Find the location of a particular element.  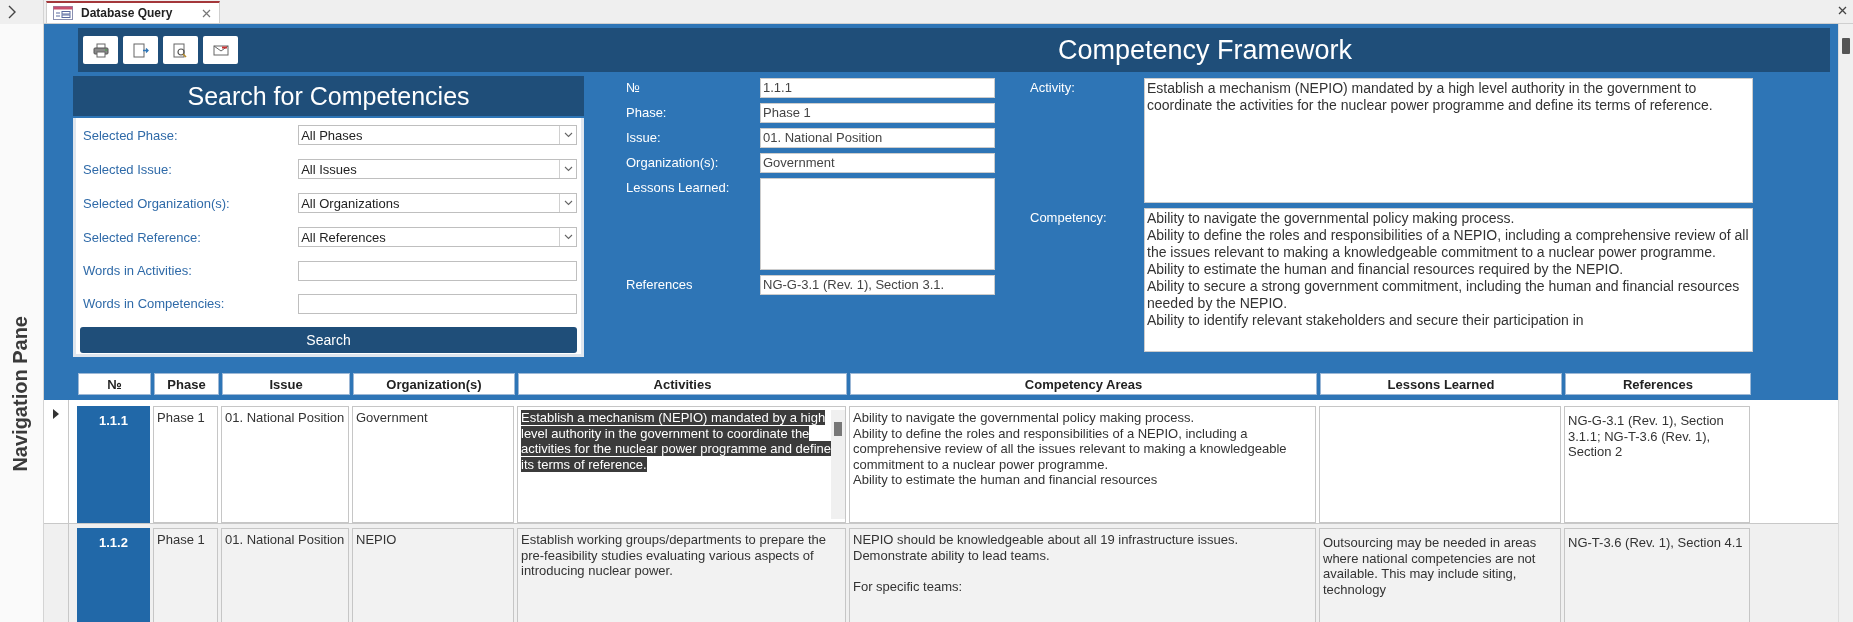

column-header: References is located at coordinates (1658, 384).